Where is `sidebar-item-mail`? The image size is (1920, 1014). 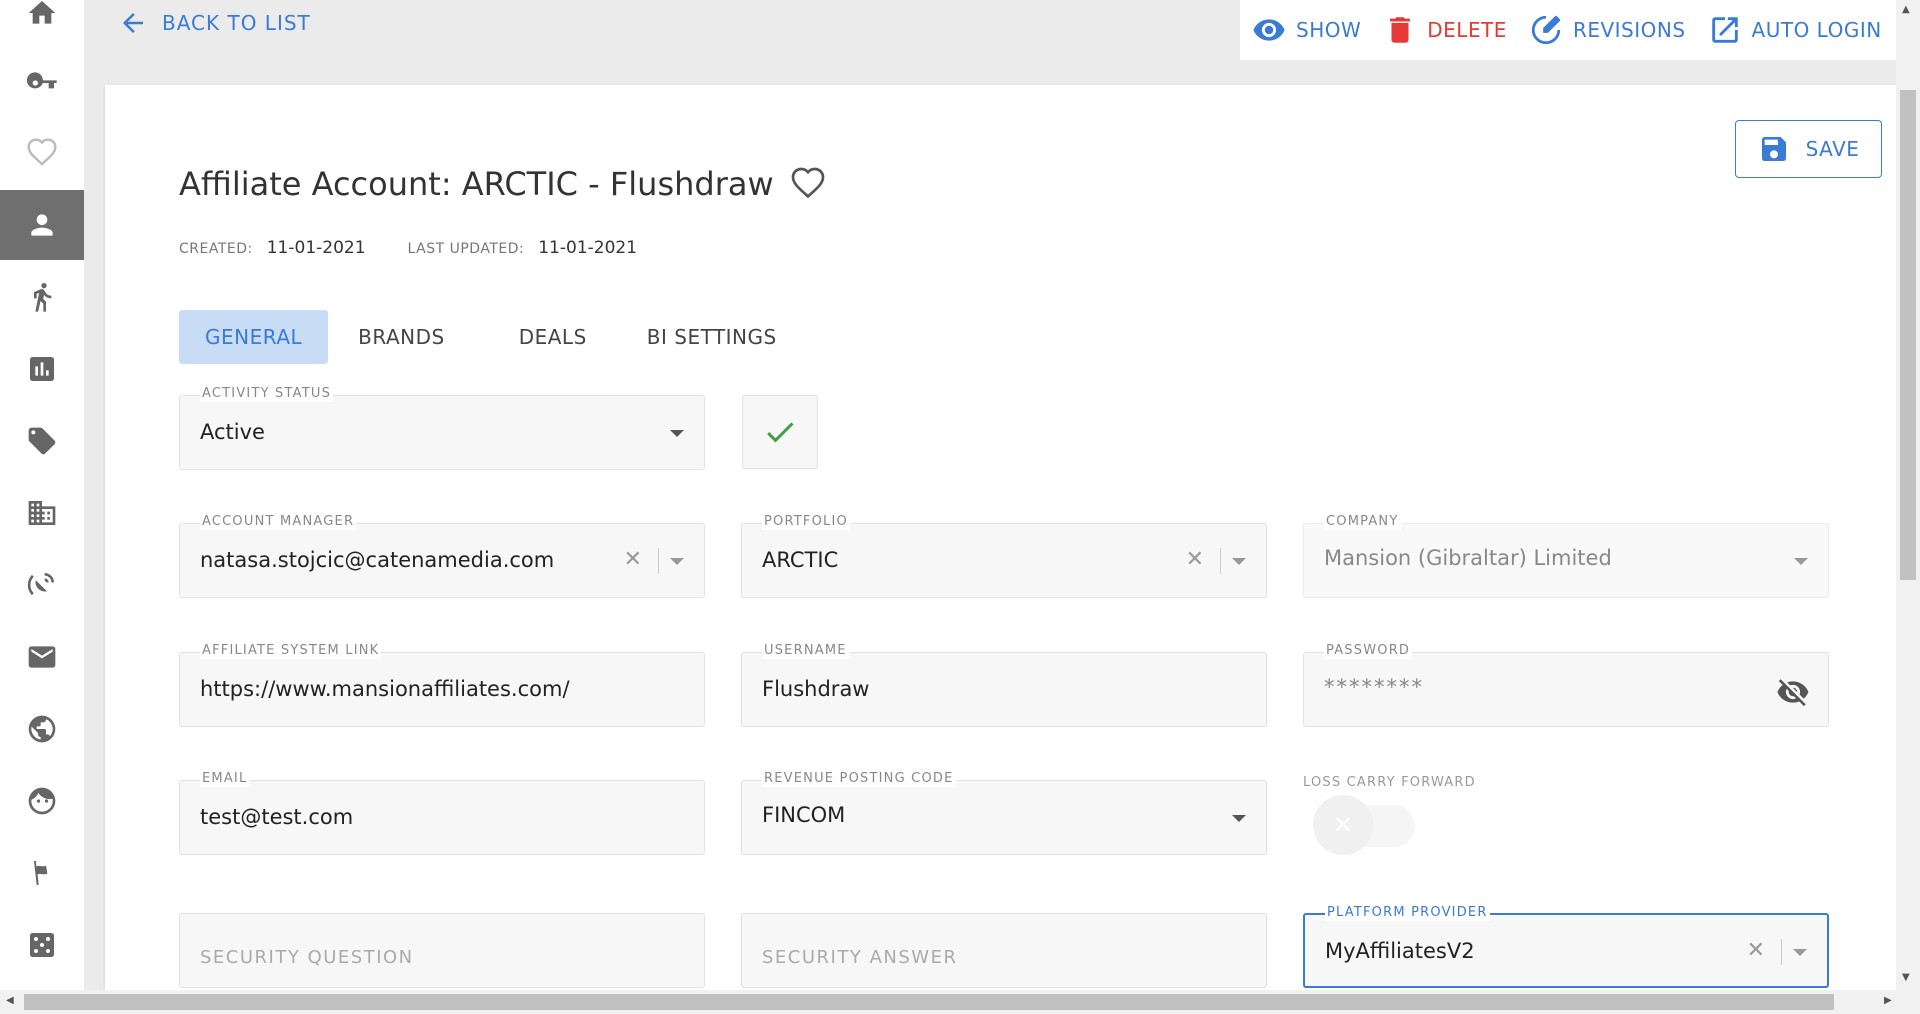 sidebar-item-mail is located at coordinates (42, 657).